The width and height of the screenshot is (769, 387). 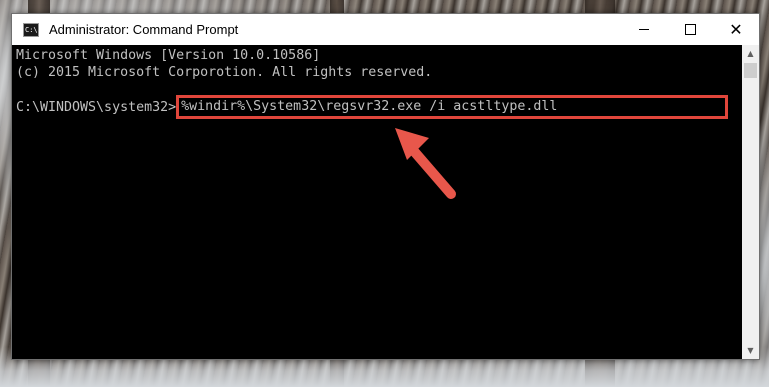 I want to click on maximize-icon, so click(x=690, y=29).